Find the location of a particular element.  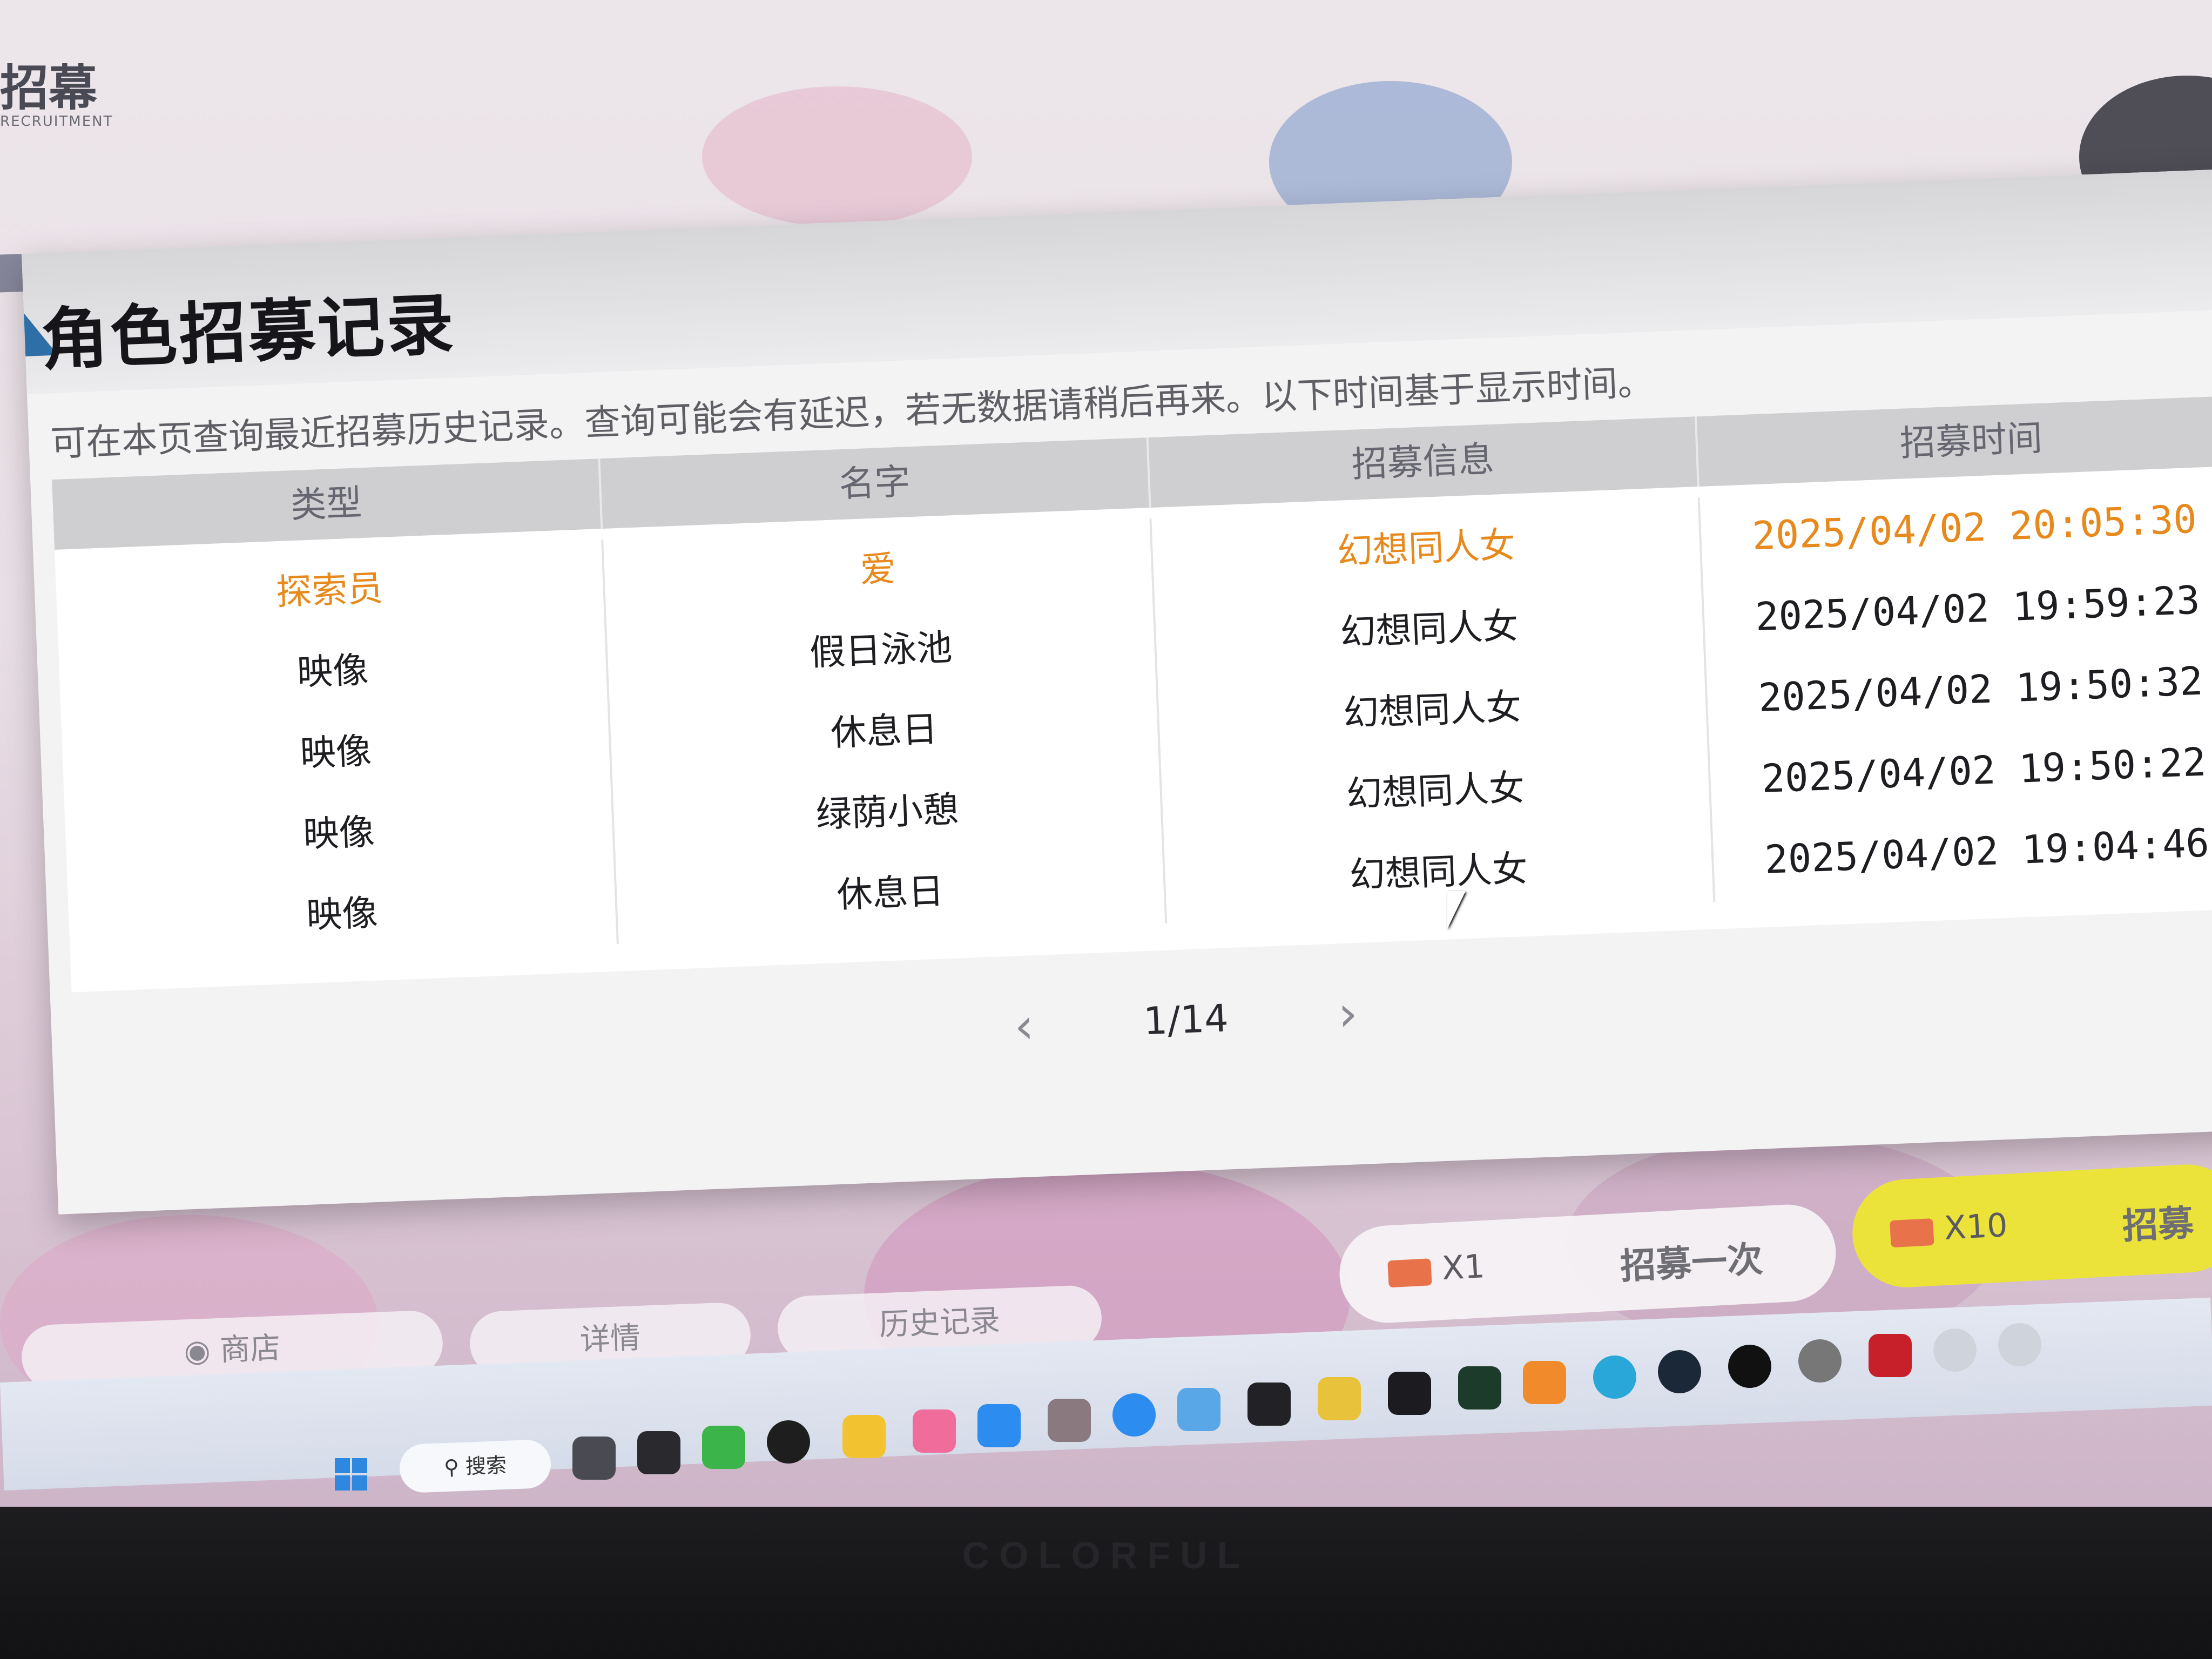

app-yellow-icon is located at coordinates (1339, 1398).